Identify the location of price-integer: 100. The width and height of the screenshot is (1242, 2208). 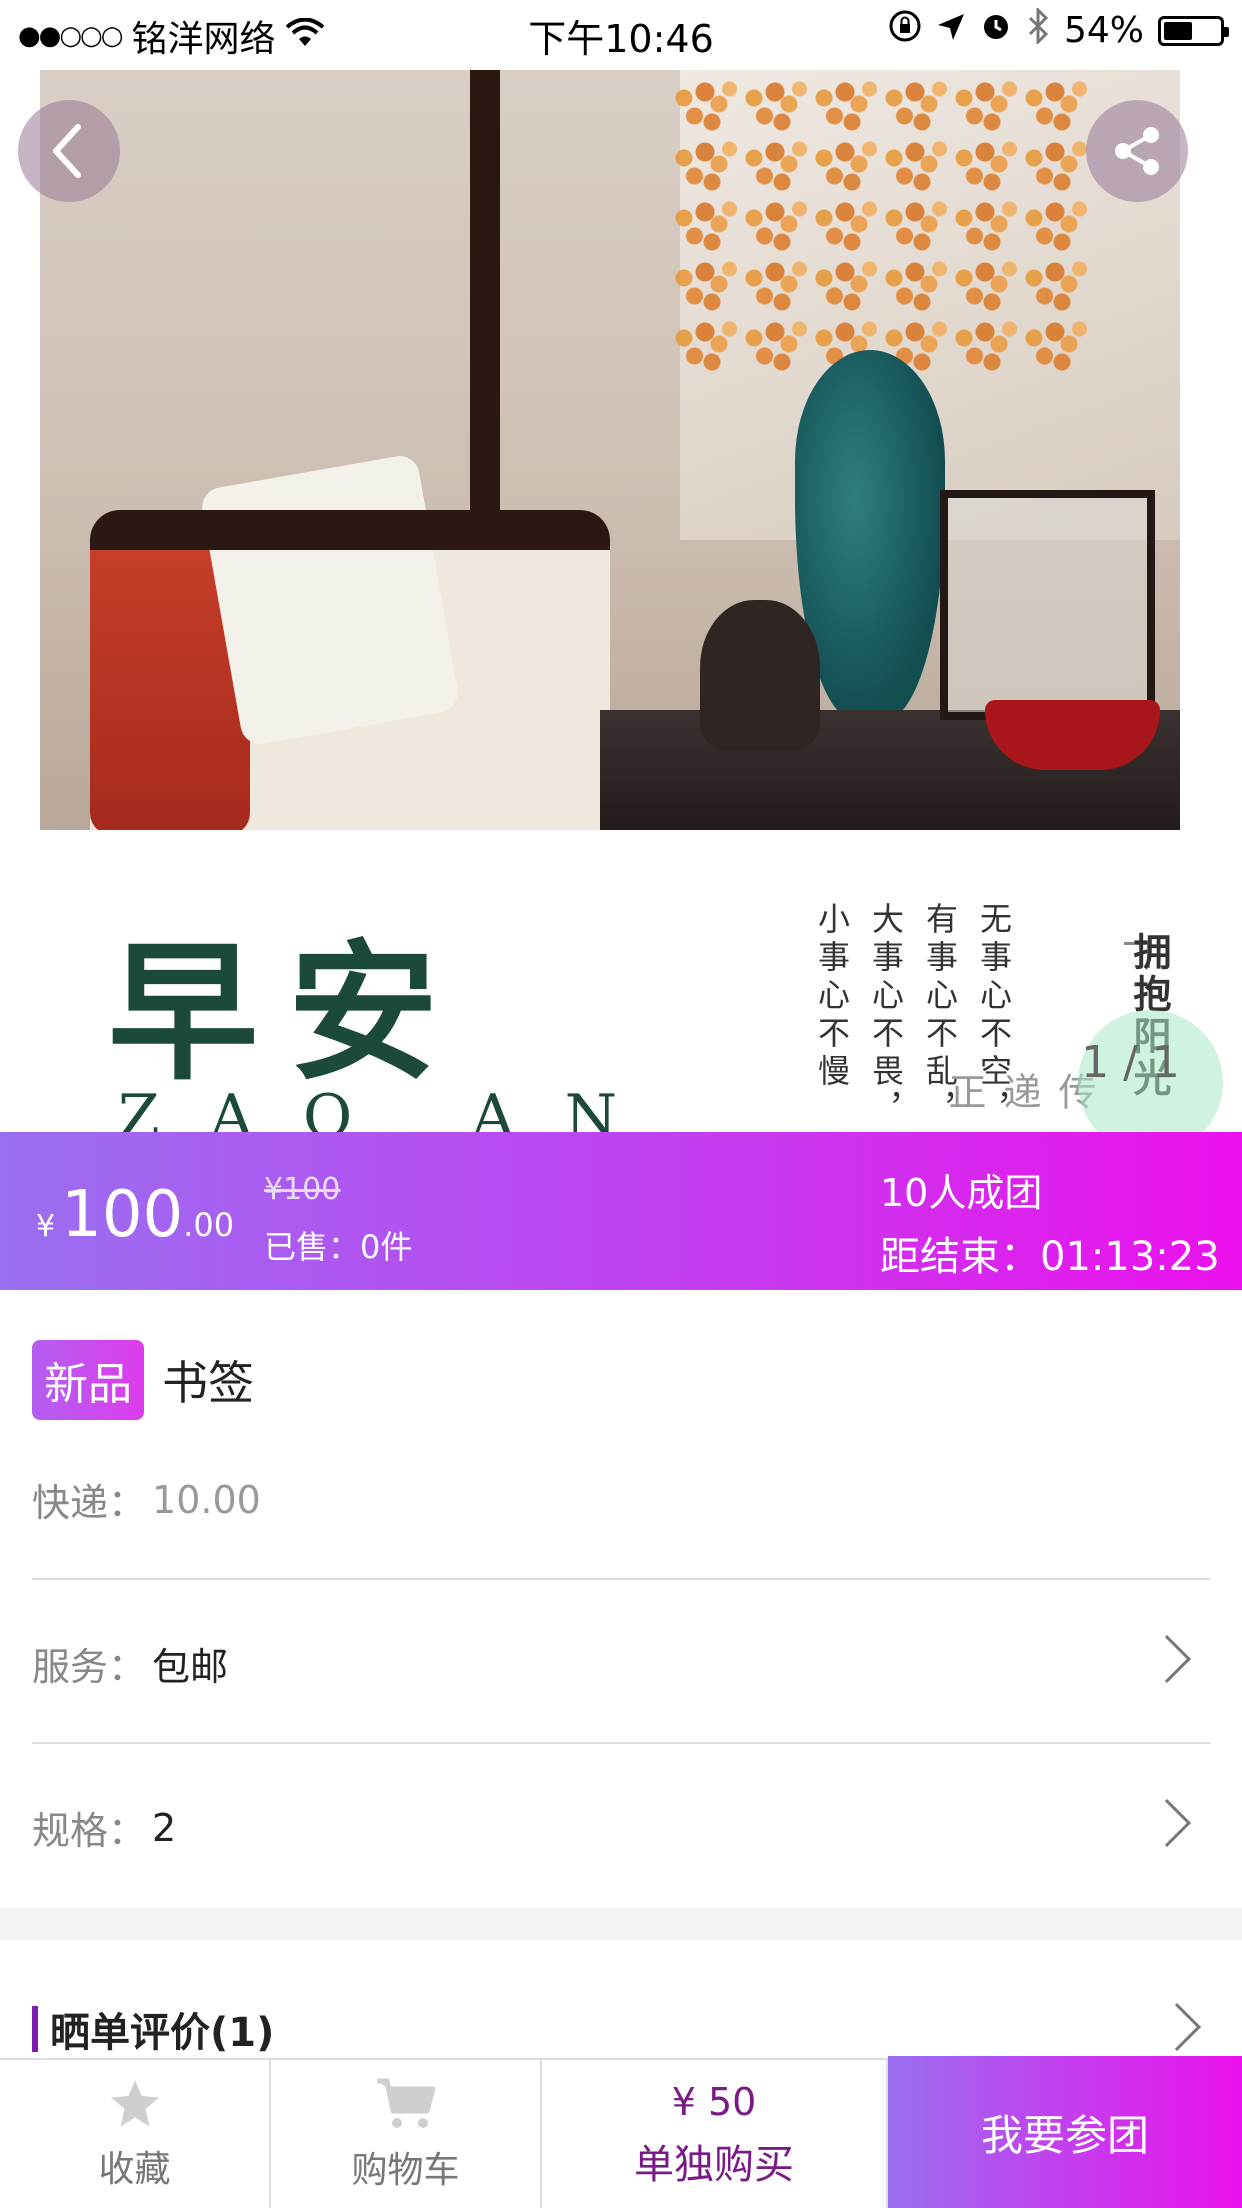
(122, 1215).